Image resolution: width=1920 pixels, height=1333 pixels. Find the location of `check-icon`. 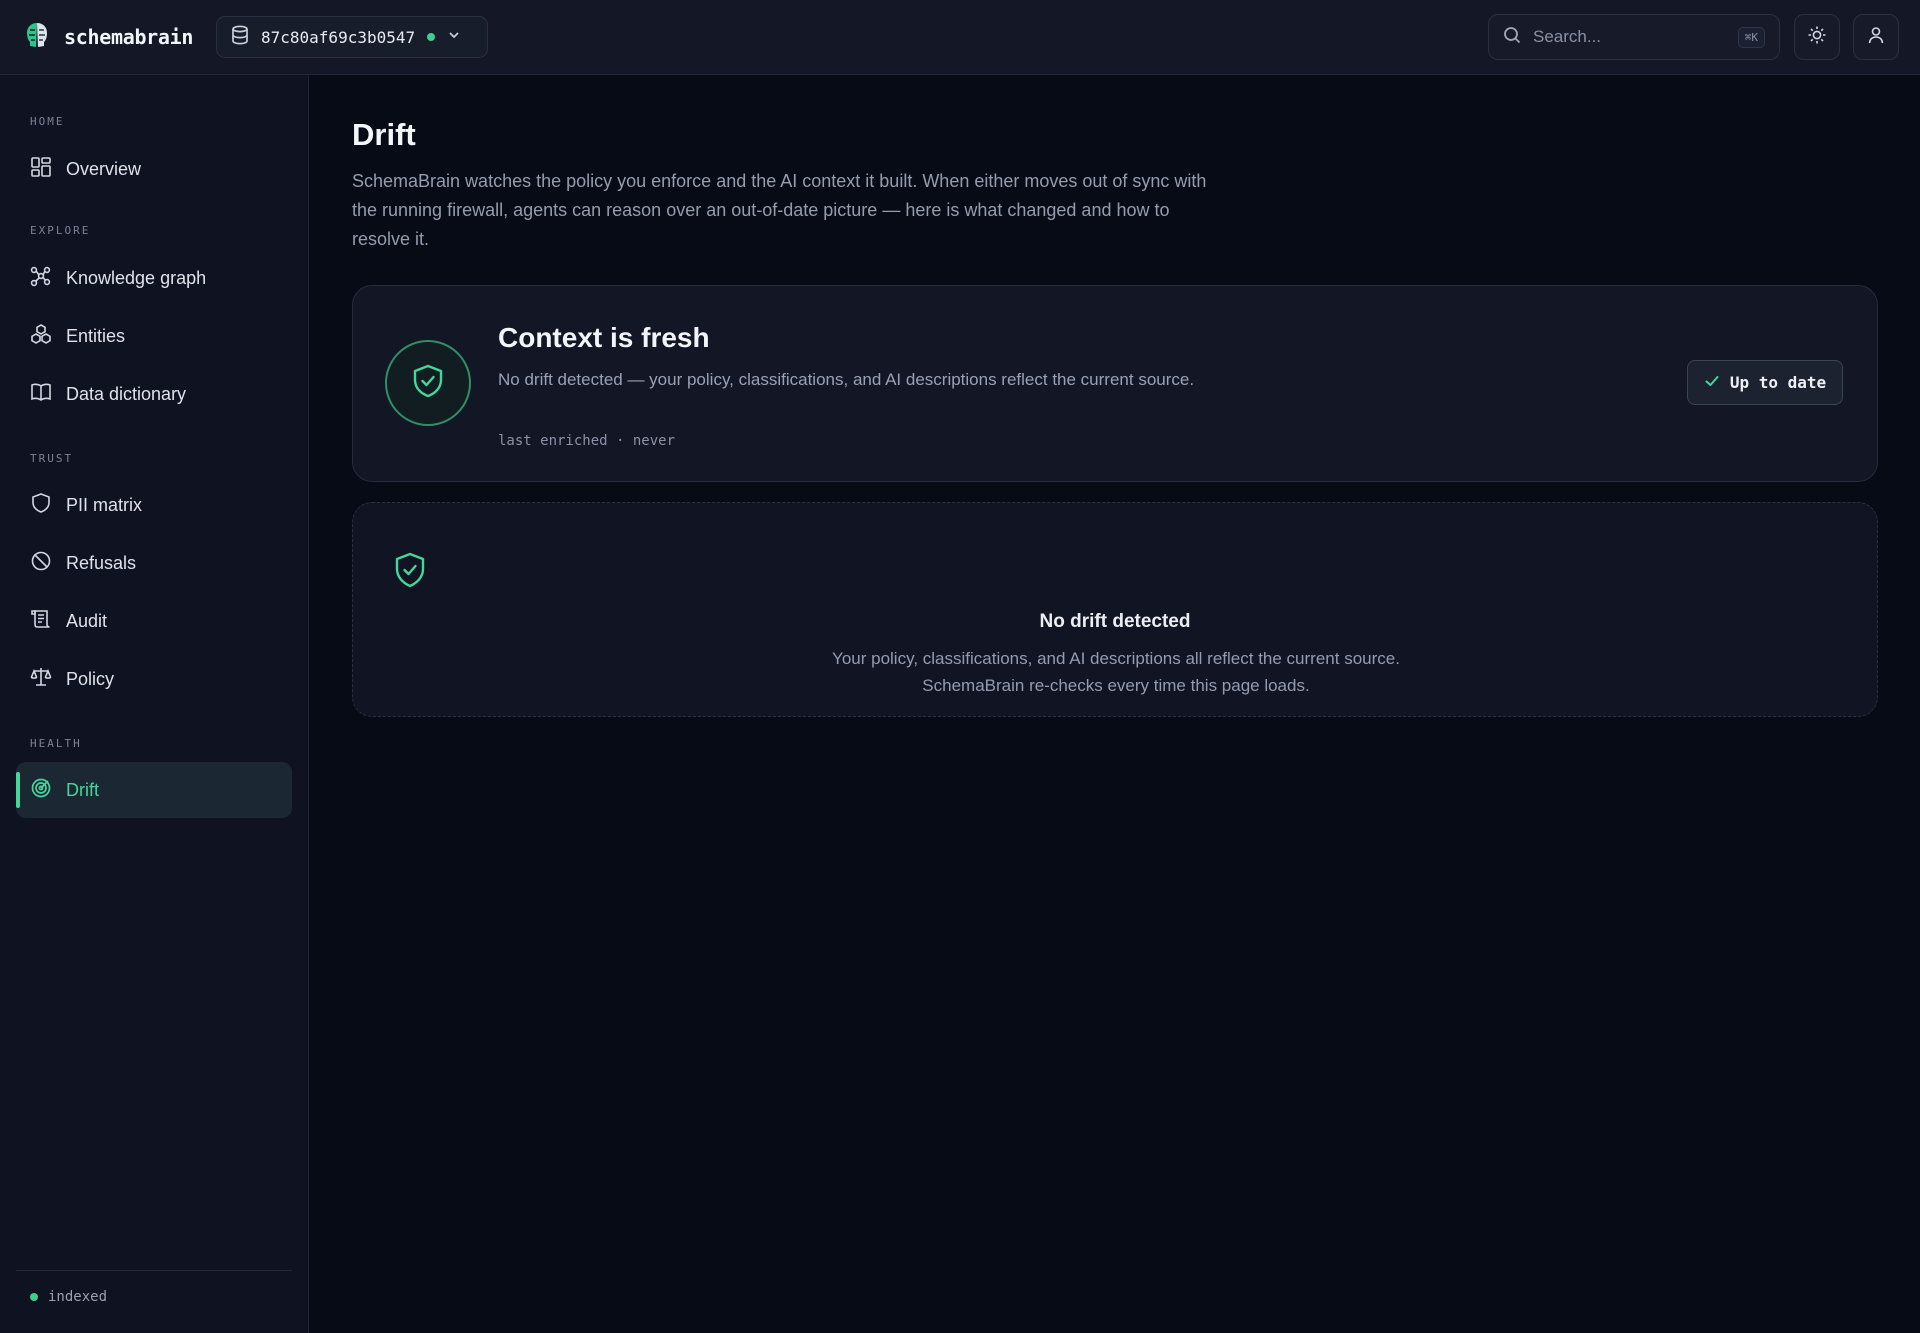

check-icon is located at coordinates (1712, 383).